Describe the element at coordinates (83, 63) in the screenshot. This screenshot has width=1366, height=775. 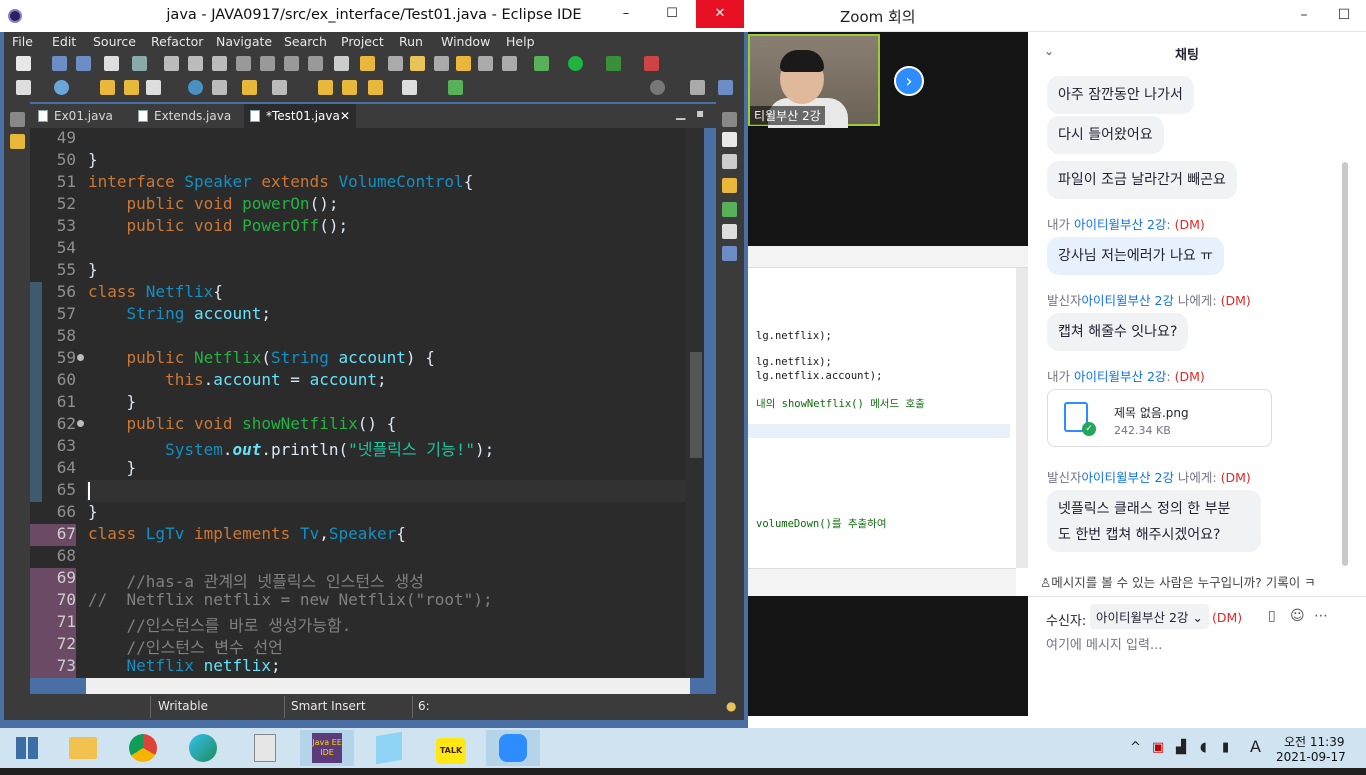
I see `save-all-icon` at that location.